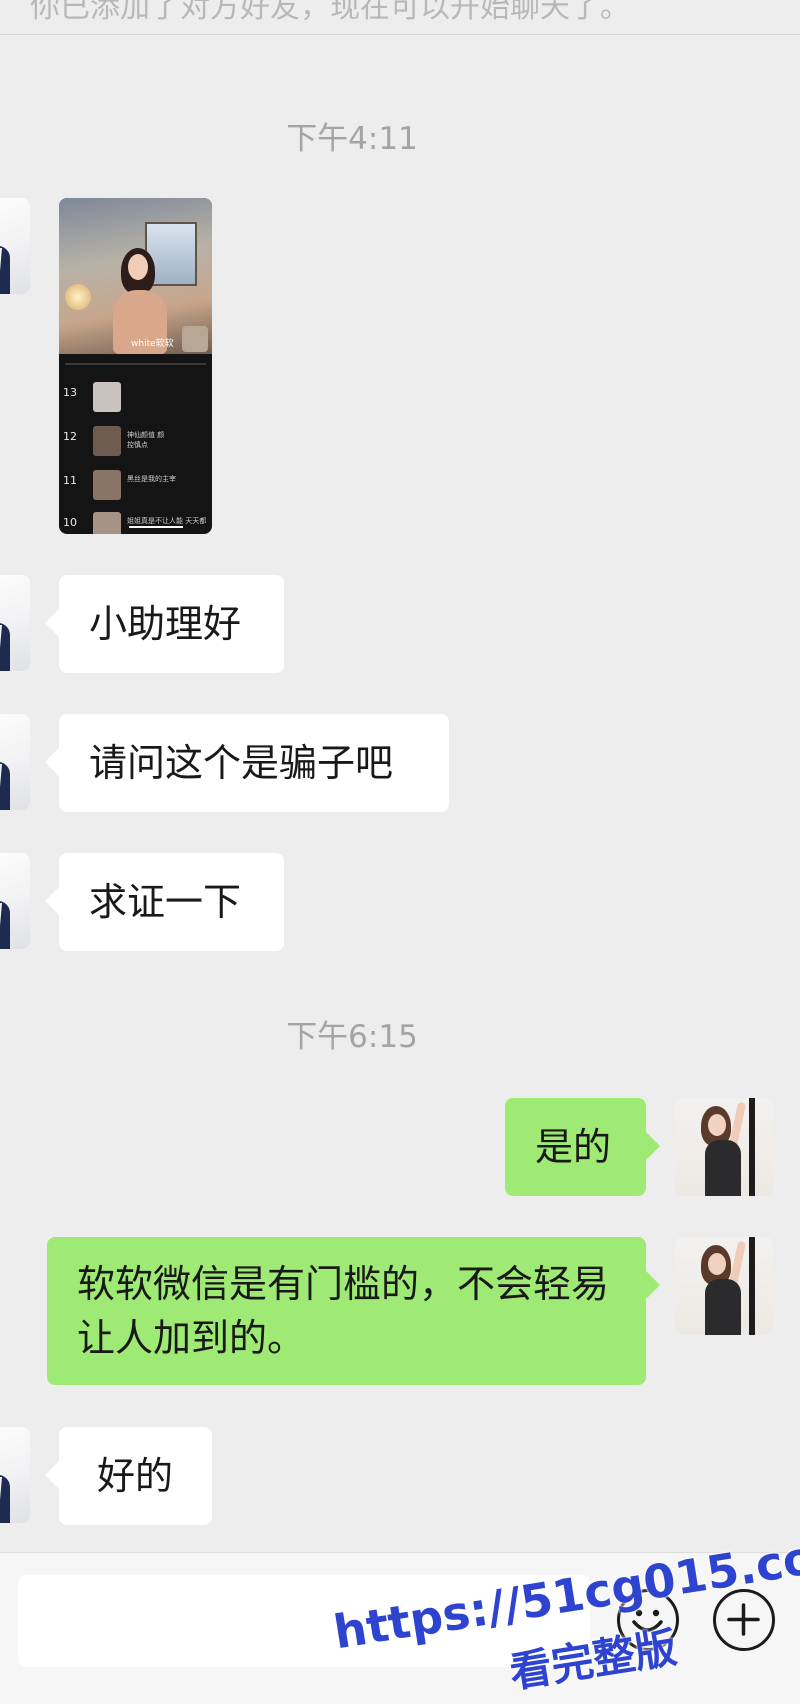 This screenshot has width=800, height=1704. Describe the element at coordinates (241, 763) in the screenshot. I see `message-text: 请问这个是骗子吧` at that location.